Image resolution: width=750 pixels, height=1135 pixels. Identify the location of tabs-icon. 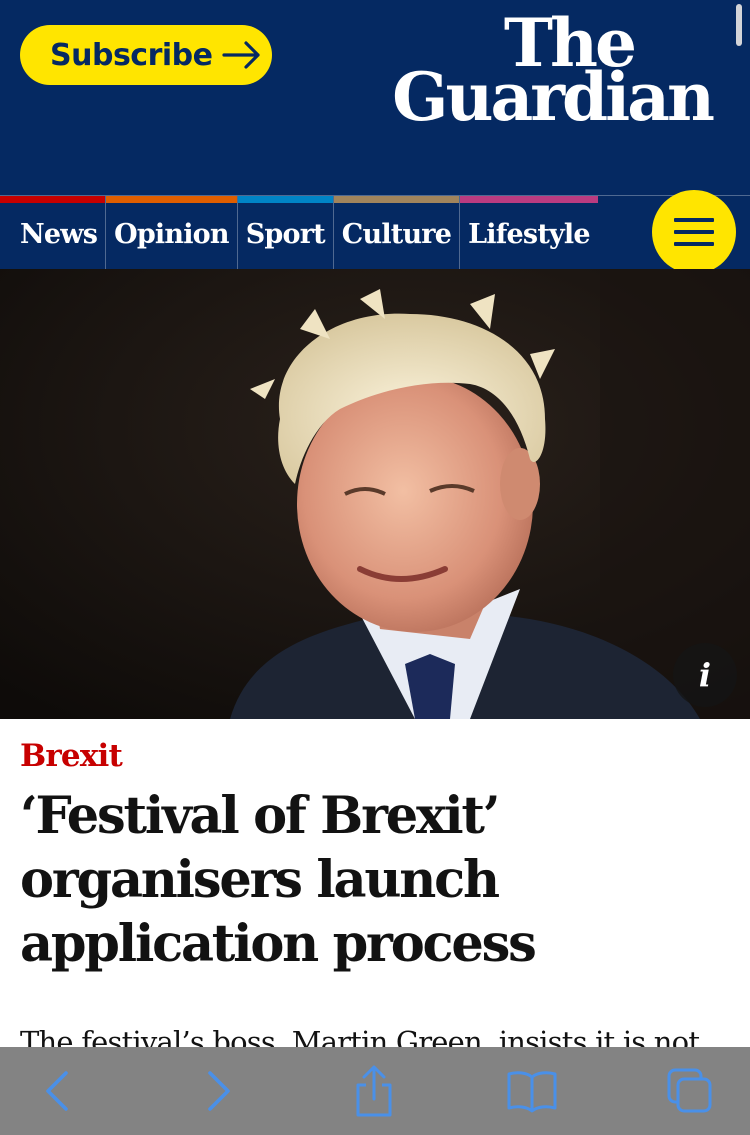
(689, 1090).